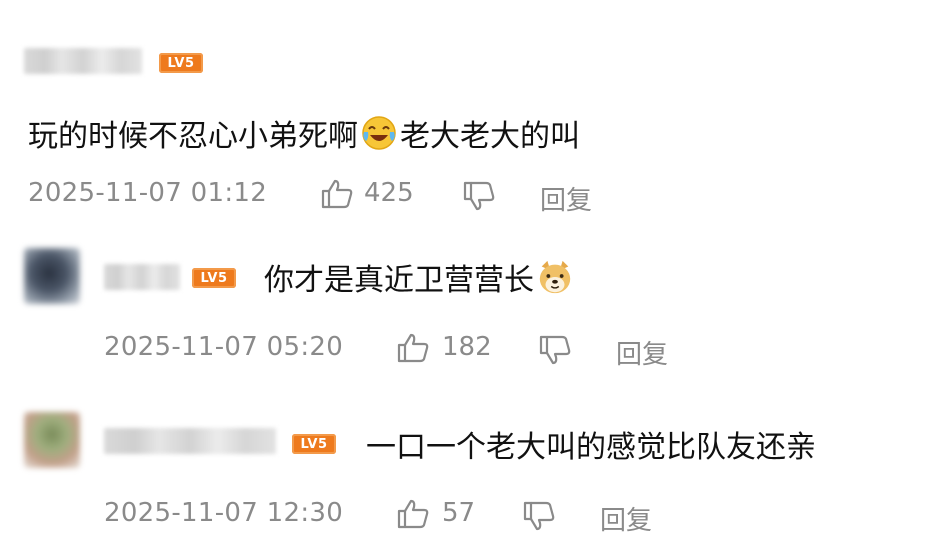 The width and height of the screenshot is (927, 560). What do you see at coordinates (490, 136) in the screenshot?
I see `comment-text-part: 老大老大的叫` at bounding box center [490, 136].